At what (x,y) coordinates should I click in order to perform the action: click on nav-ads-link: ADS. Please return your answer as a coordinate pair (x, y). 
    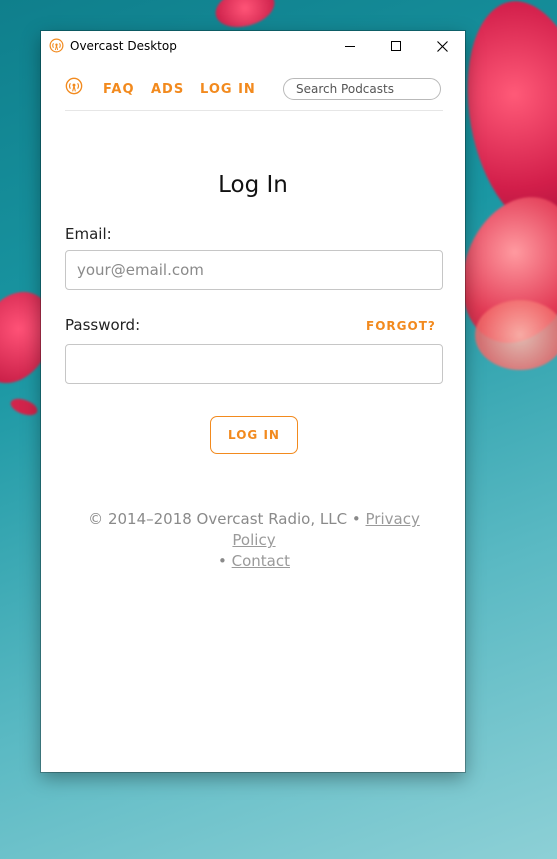
    Looking at the image, I should click on (167, 89).